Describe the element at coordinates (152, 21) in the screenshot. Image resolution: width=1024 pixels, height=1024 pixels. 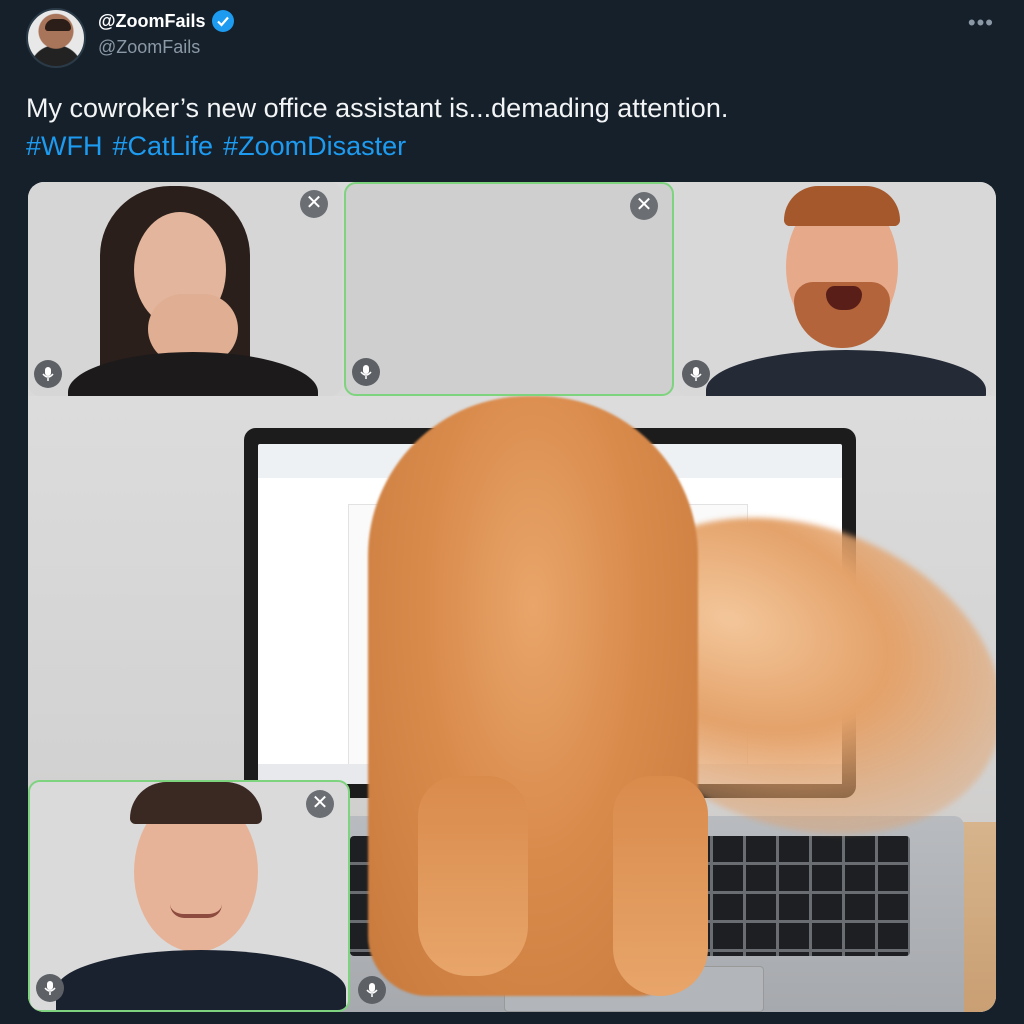
I see `display-name: @ZoomFails` at that location.